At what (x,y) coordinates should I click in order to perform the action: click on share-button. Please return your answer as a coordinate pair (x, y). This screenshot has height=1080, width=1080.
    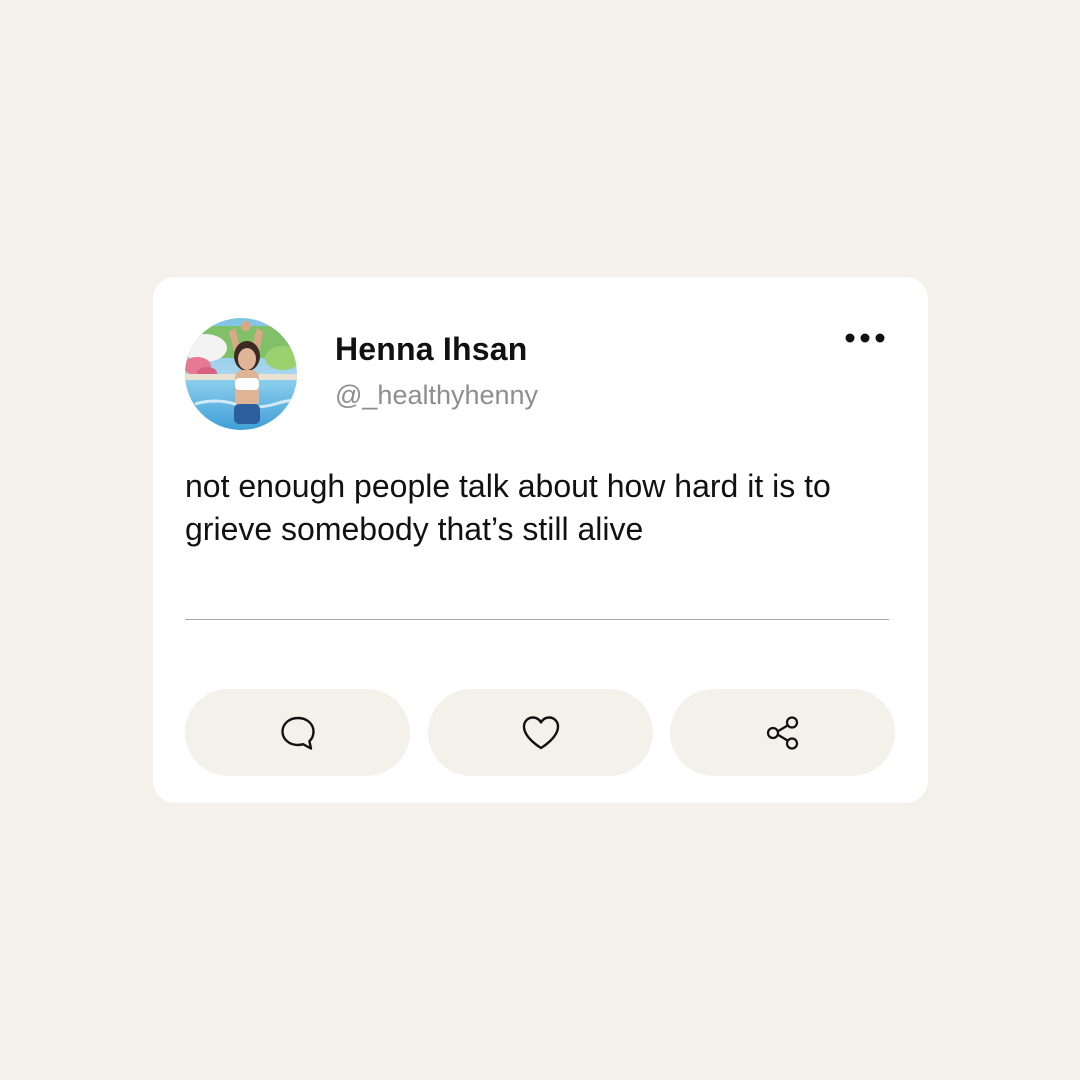
    Looking at the image, I should click on (782, 732).